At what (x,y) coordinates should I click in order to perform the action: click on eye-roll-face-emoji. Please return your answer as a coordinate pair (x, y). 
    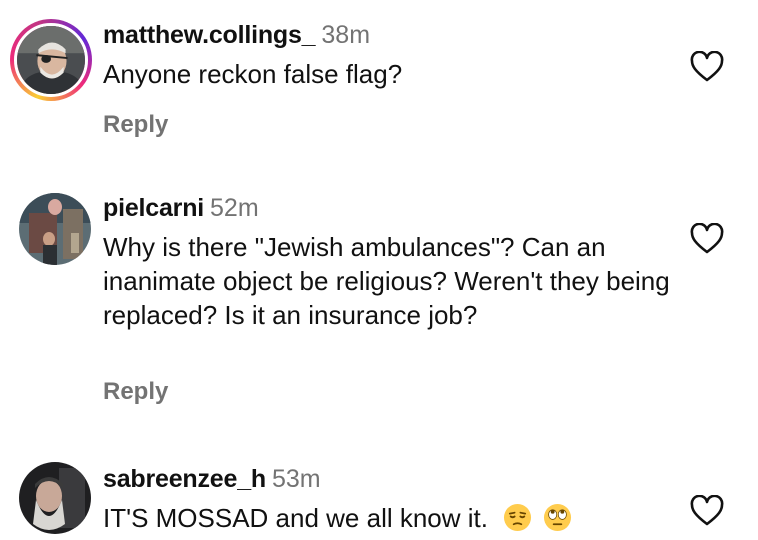
    Looking at the image, I should click on (557, 517).